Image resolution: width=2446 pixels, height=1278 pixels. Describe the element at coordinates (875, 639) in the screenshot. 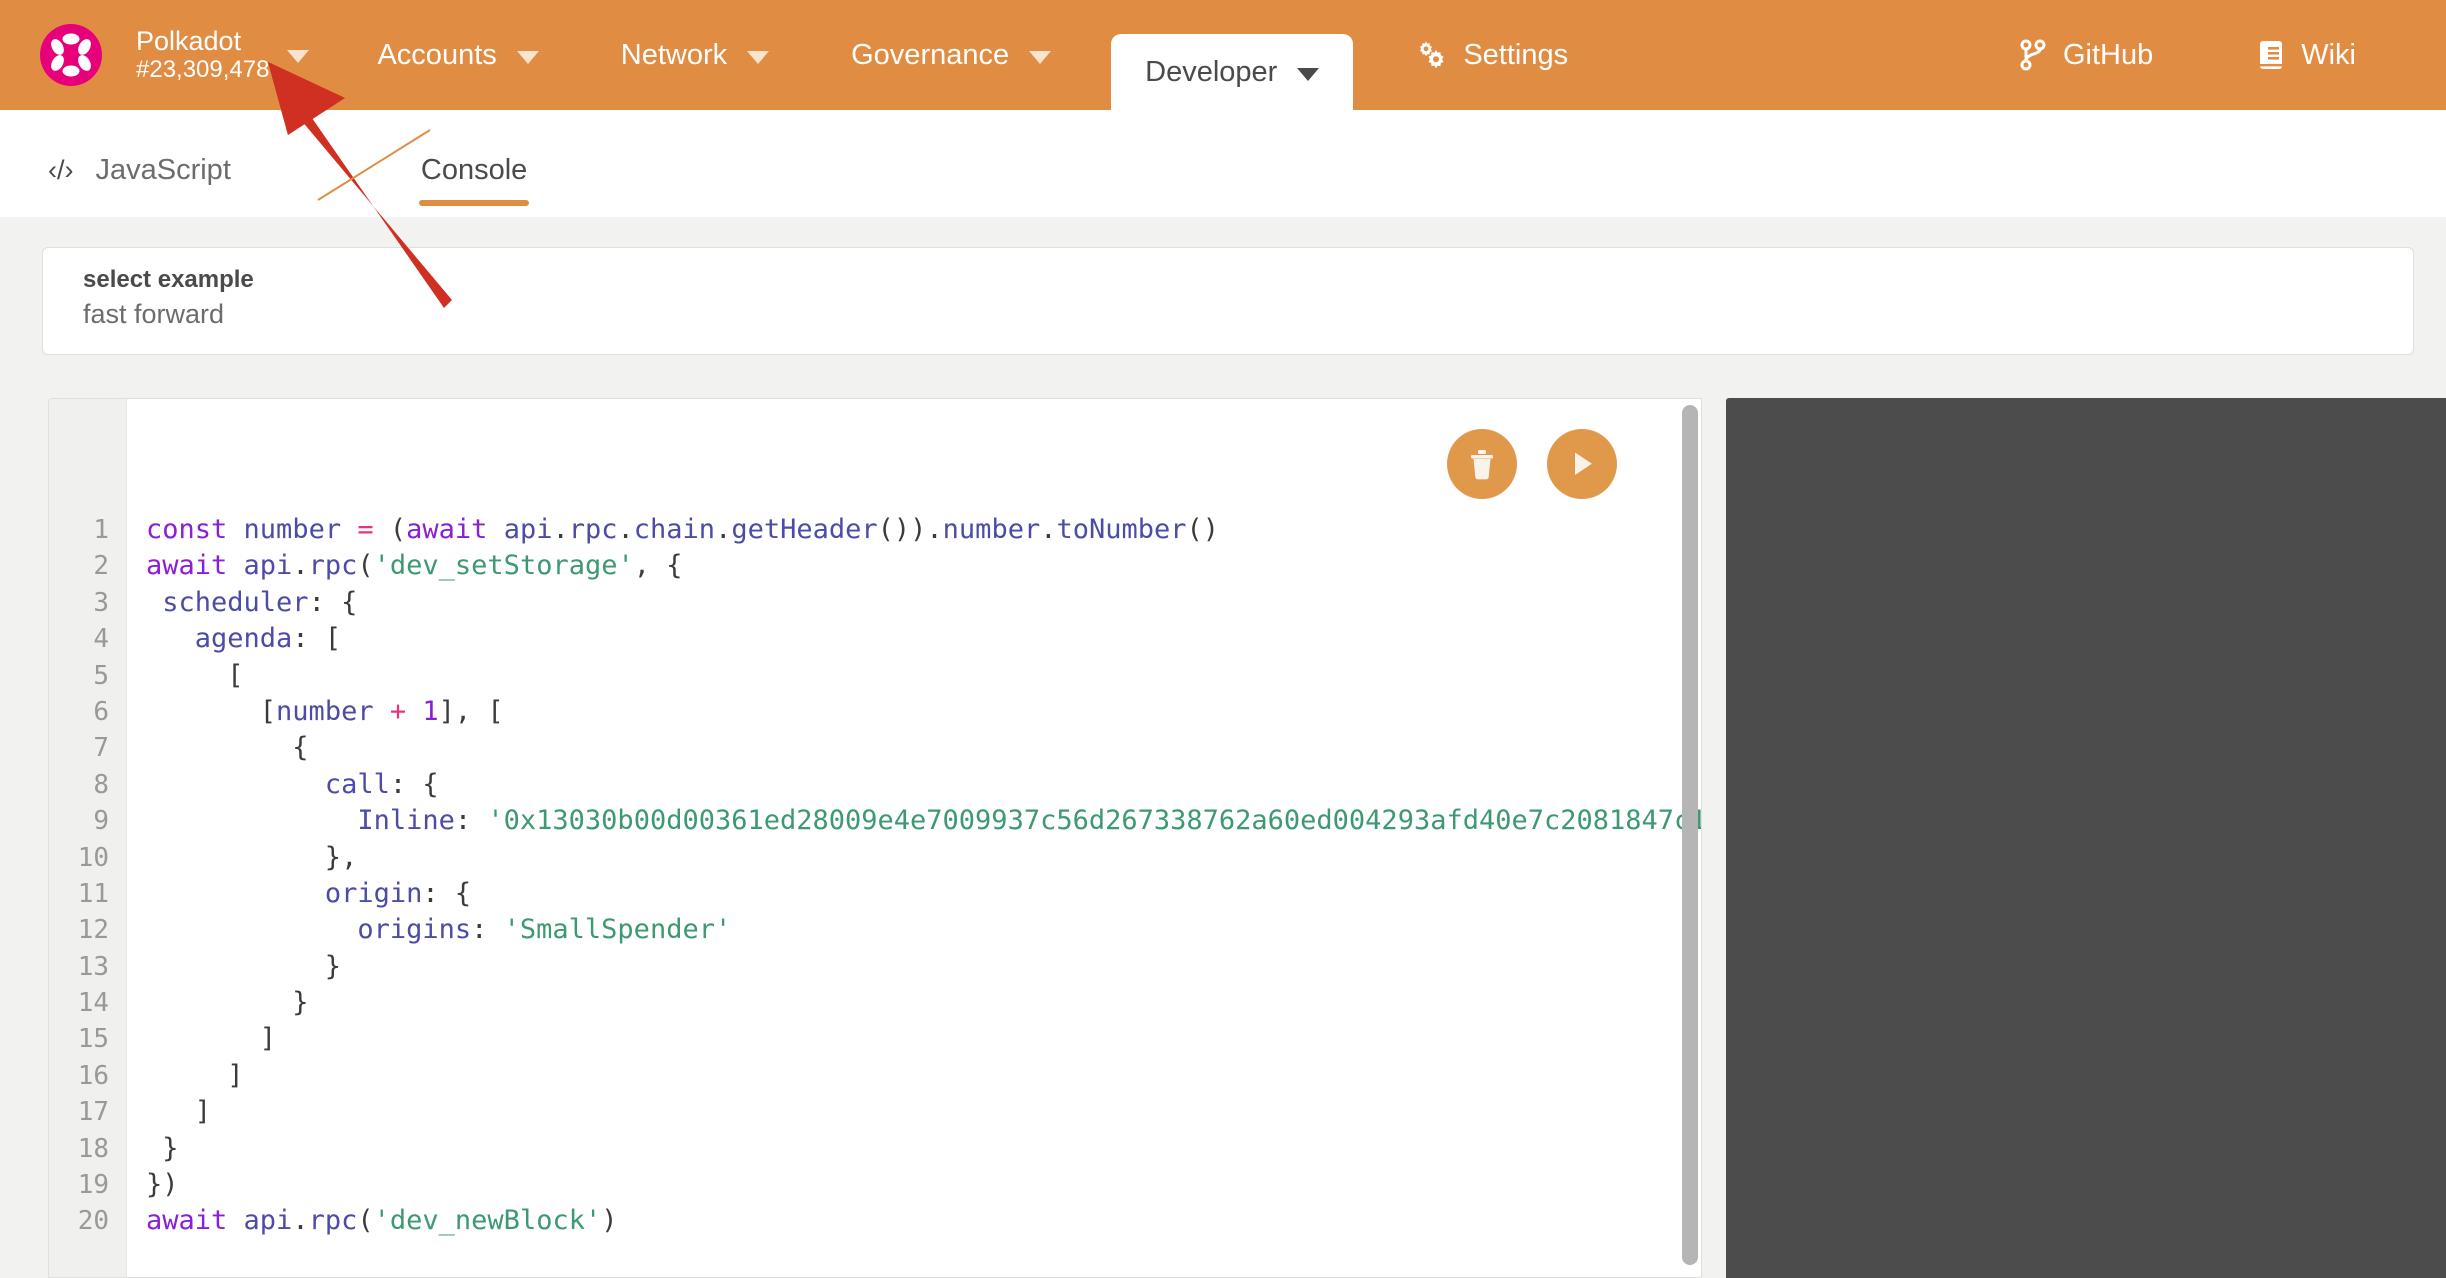

I see `code-line: 4 agenda: [` at that location.